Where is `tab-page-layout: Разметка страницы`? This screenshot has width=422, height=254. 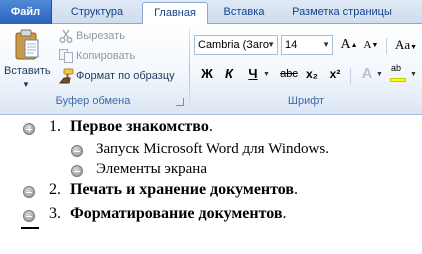
tab-page-layout: Разметка страницы is located at coordinates (342, 13).